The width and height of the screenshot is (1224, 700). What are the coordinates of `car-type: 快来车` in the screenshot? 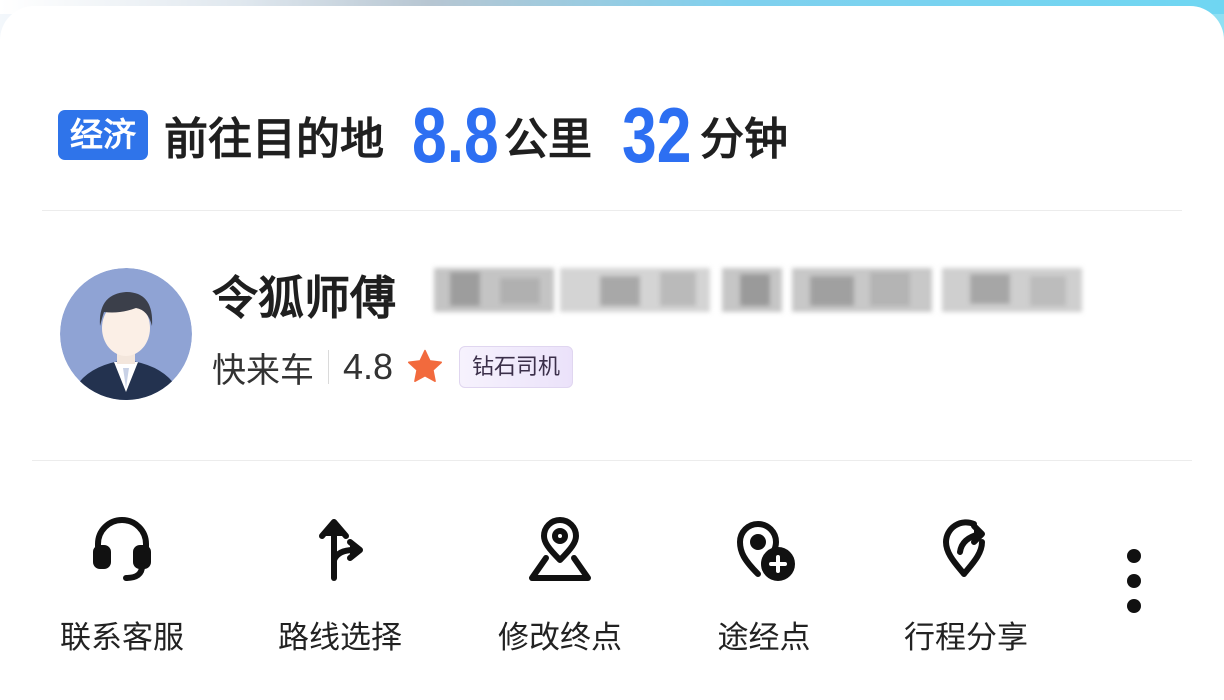 It's located at (263, 370).